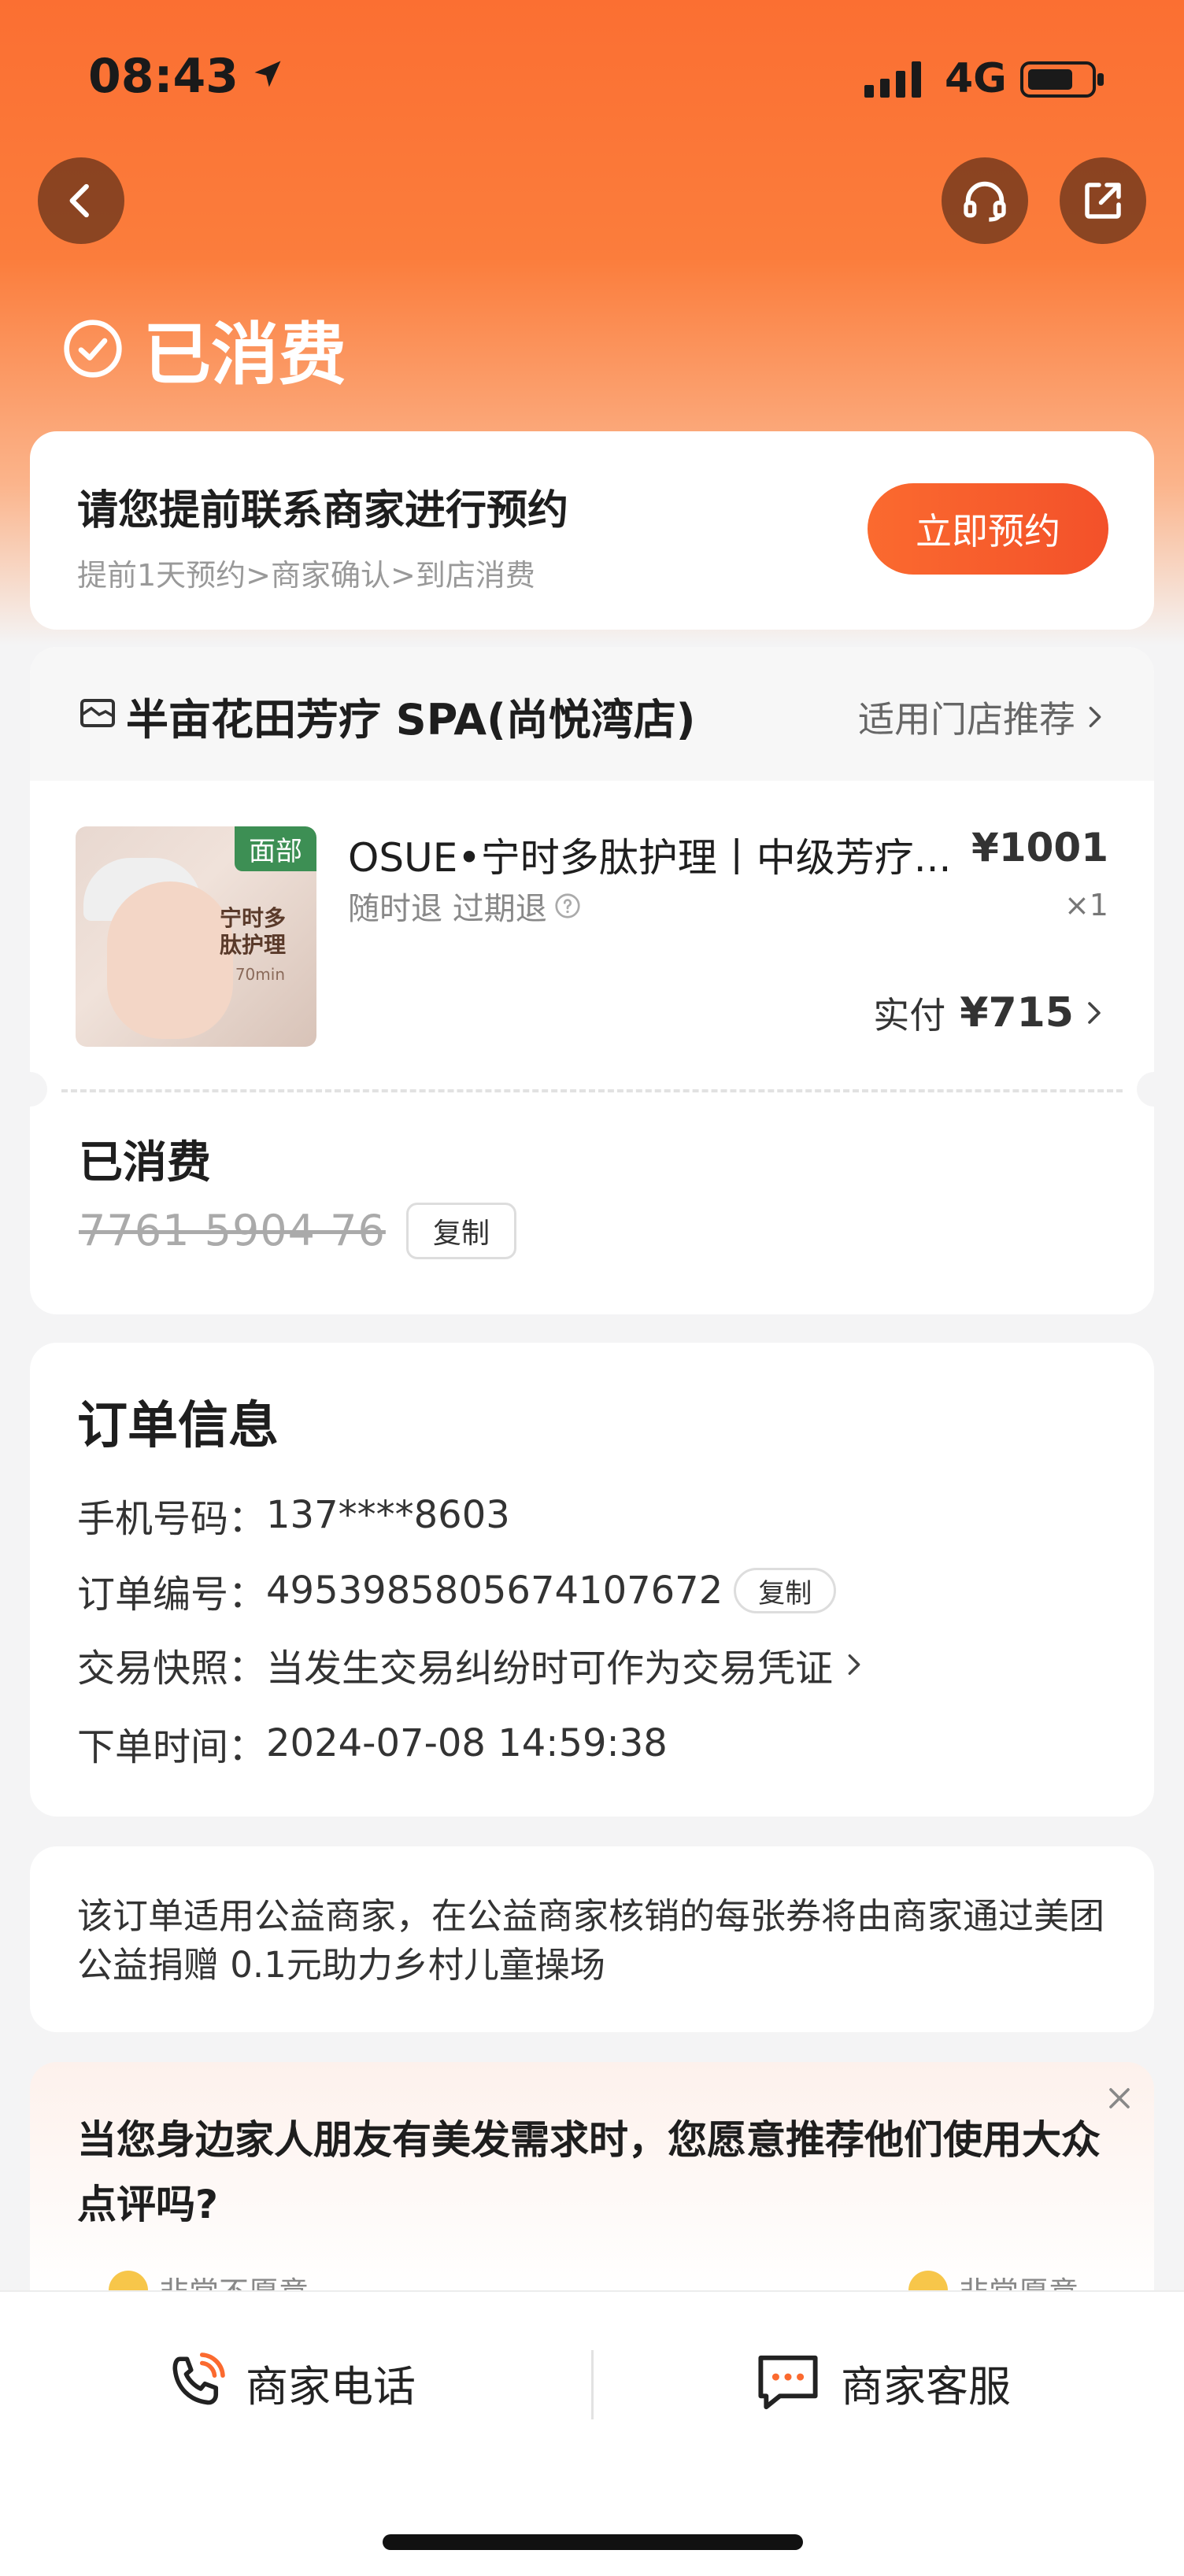  What do you see at coordinates (976, 78) in the screenshot?
I see `network-type: 4G` at bounding box center [976, 78].